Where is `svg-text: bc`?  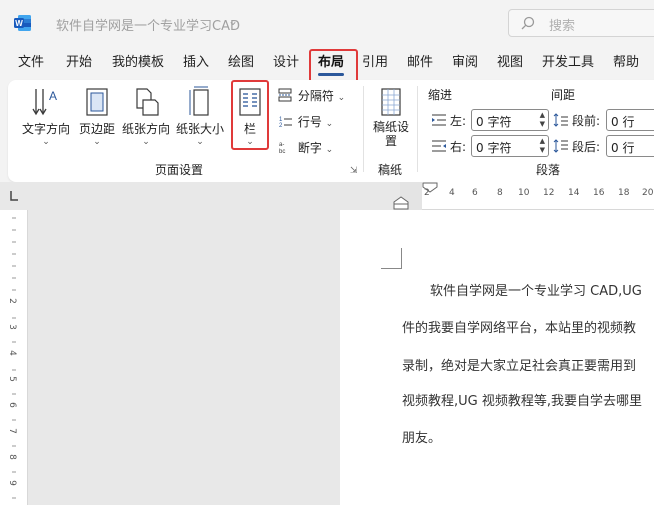 svg-text: bc is located at coordinates (282, 151).